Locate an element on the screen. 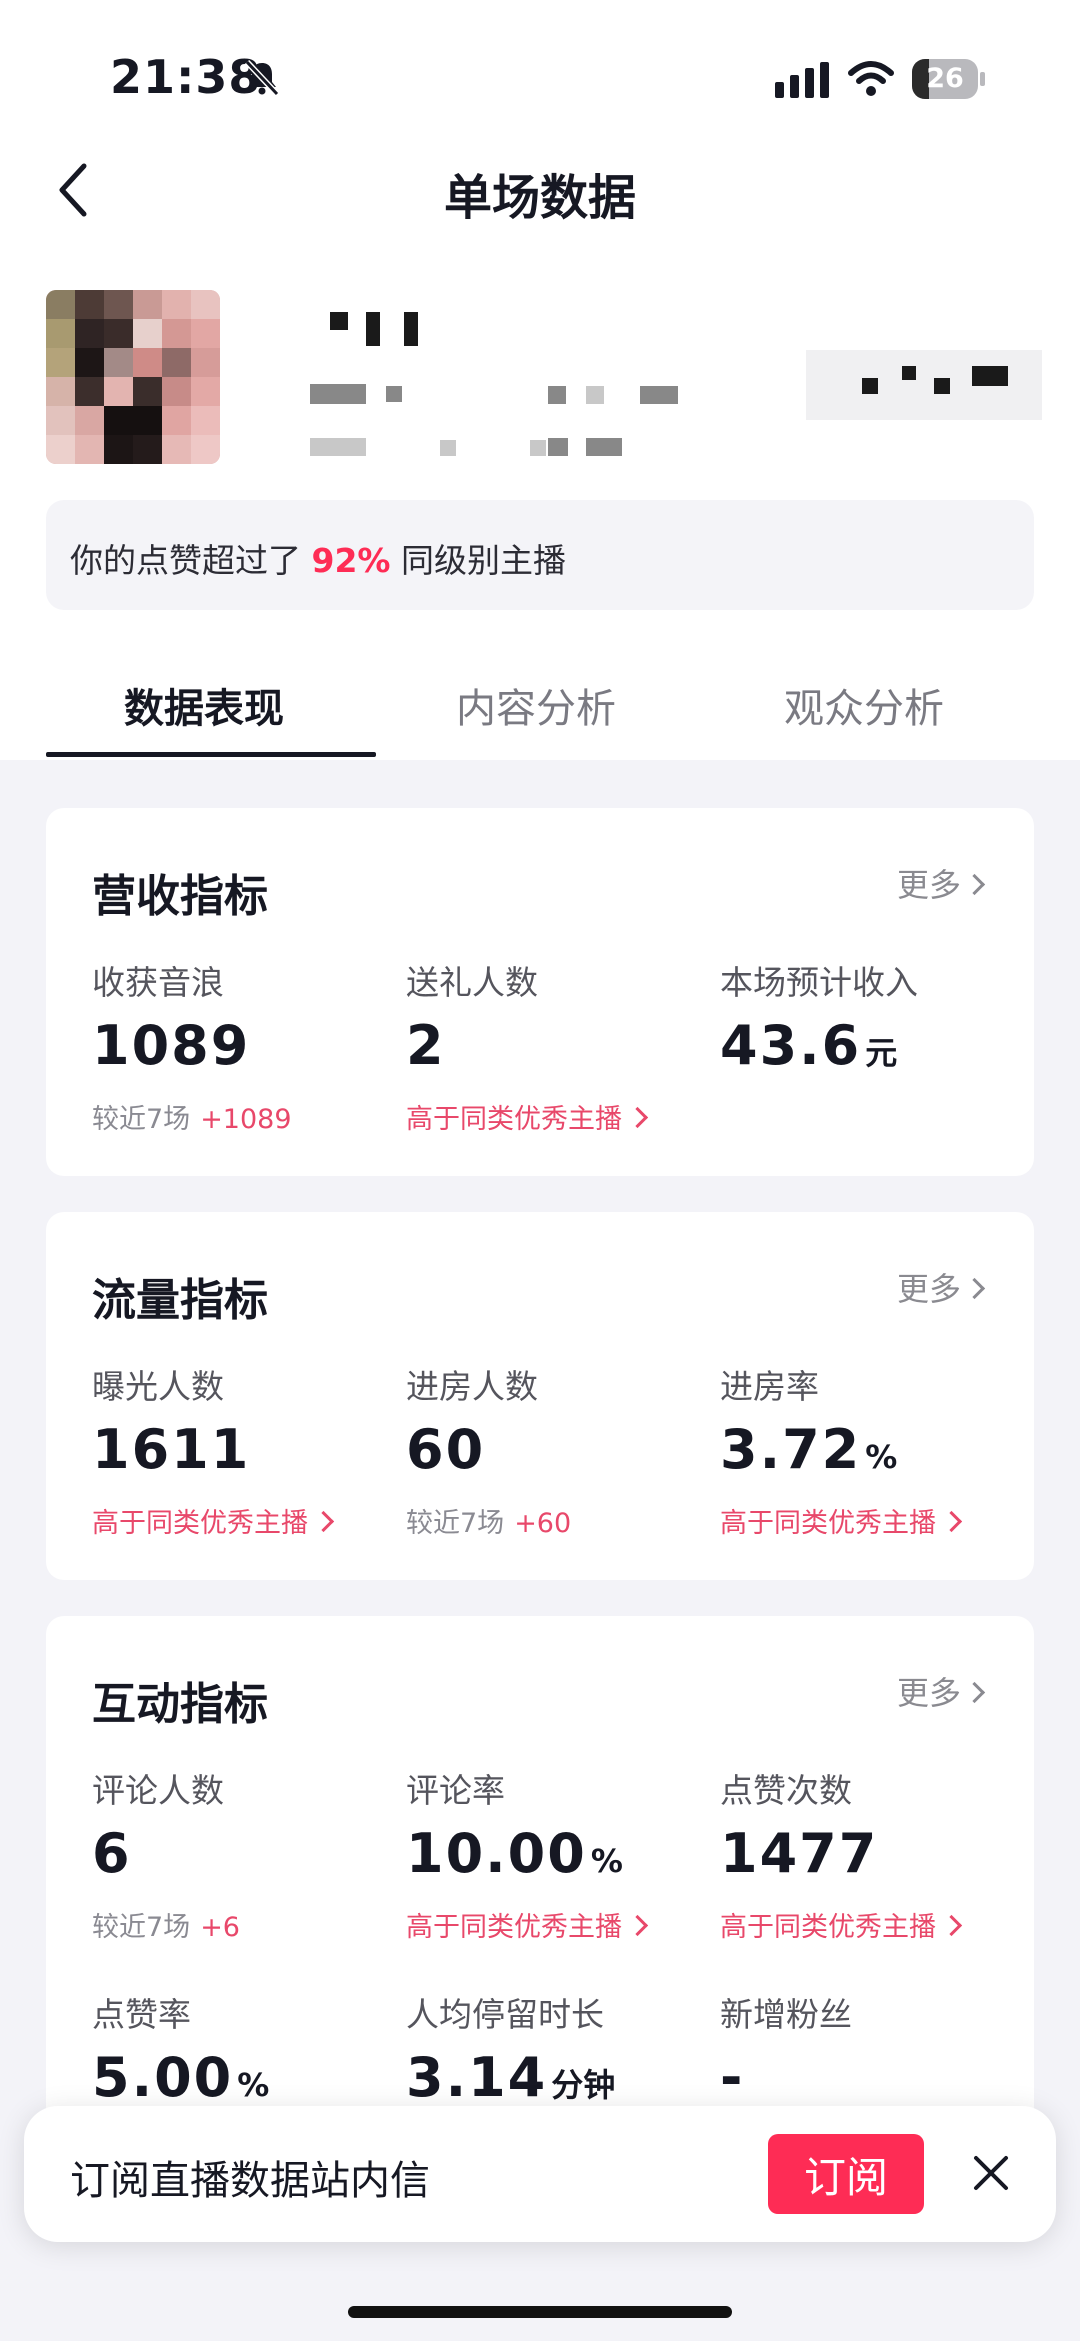 Image resolution: width=1080 pixels, height=2341 pixels. metric-entry-rate: 进房率 3.72% 高于同类优秀主播 is located at coordinates (870, 1450).